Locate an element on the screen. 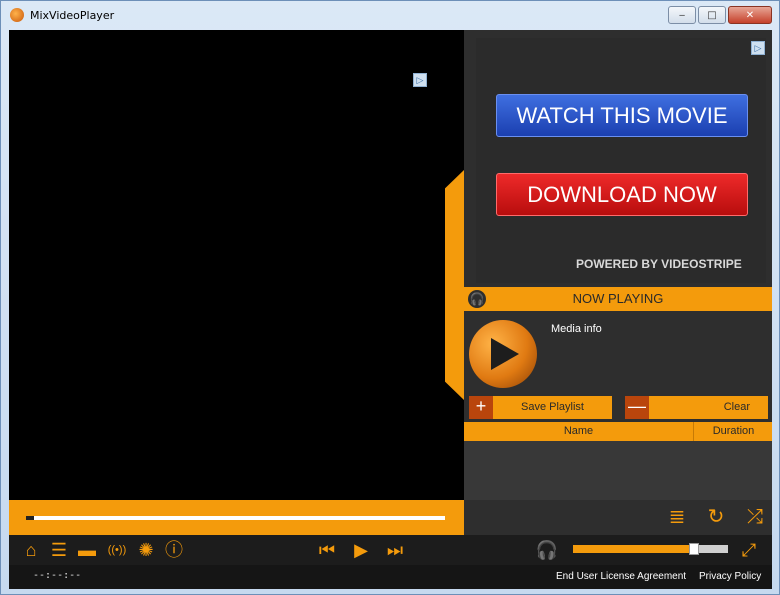 Image resolution: width=780 pixels, height=595 pixels. playlist-list is located at coordinates (618, 470).